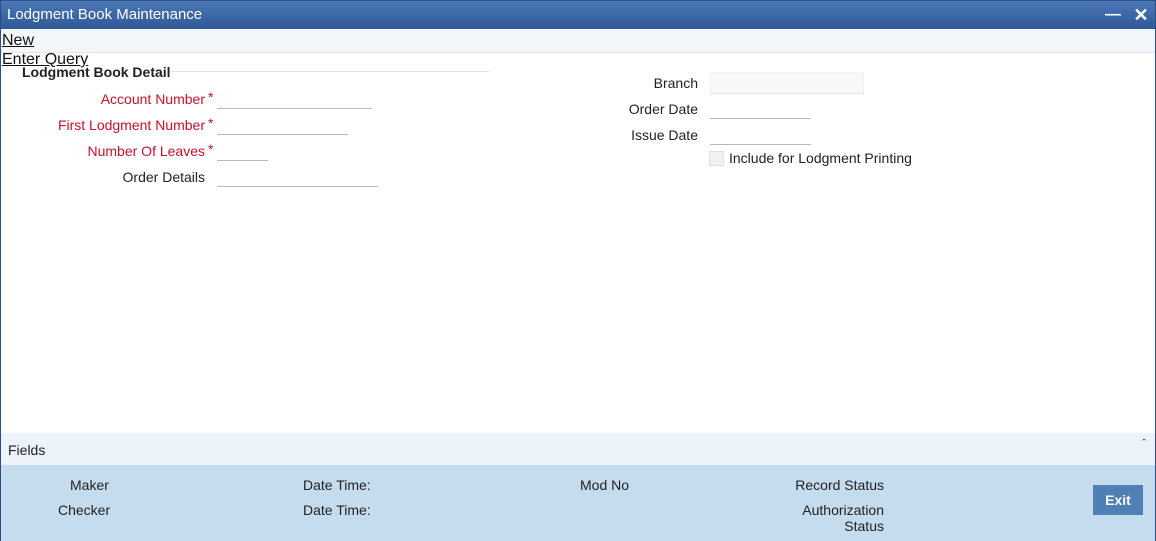 The image size is (1156, 541). I want to click on number-of-leaves-field, so click(242, 151).